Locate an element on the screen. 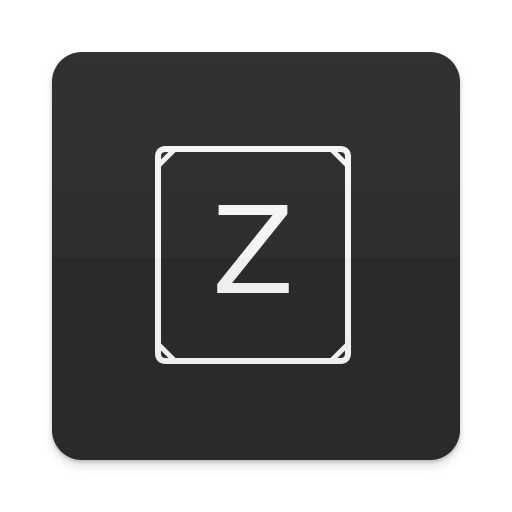  keycap-letter: Z is located at coordinates (253, 252).